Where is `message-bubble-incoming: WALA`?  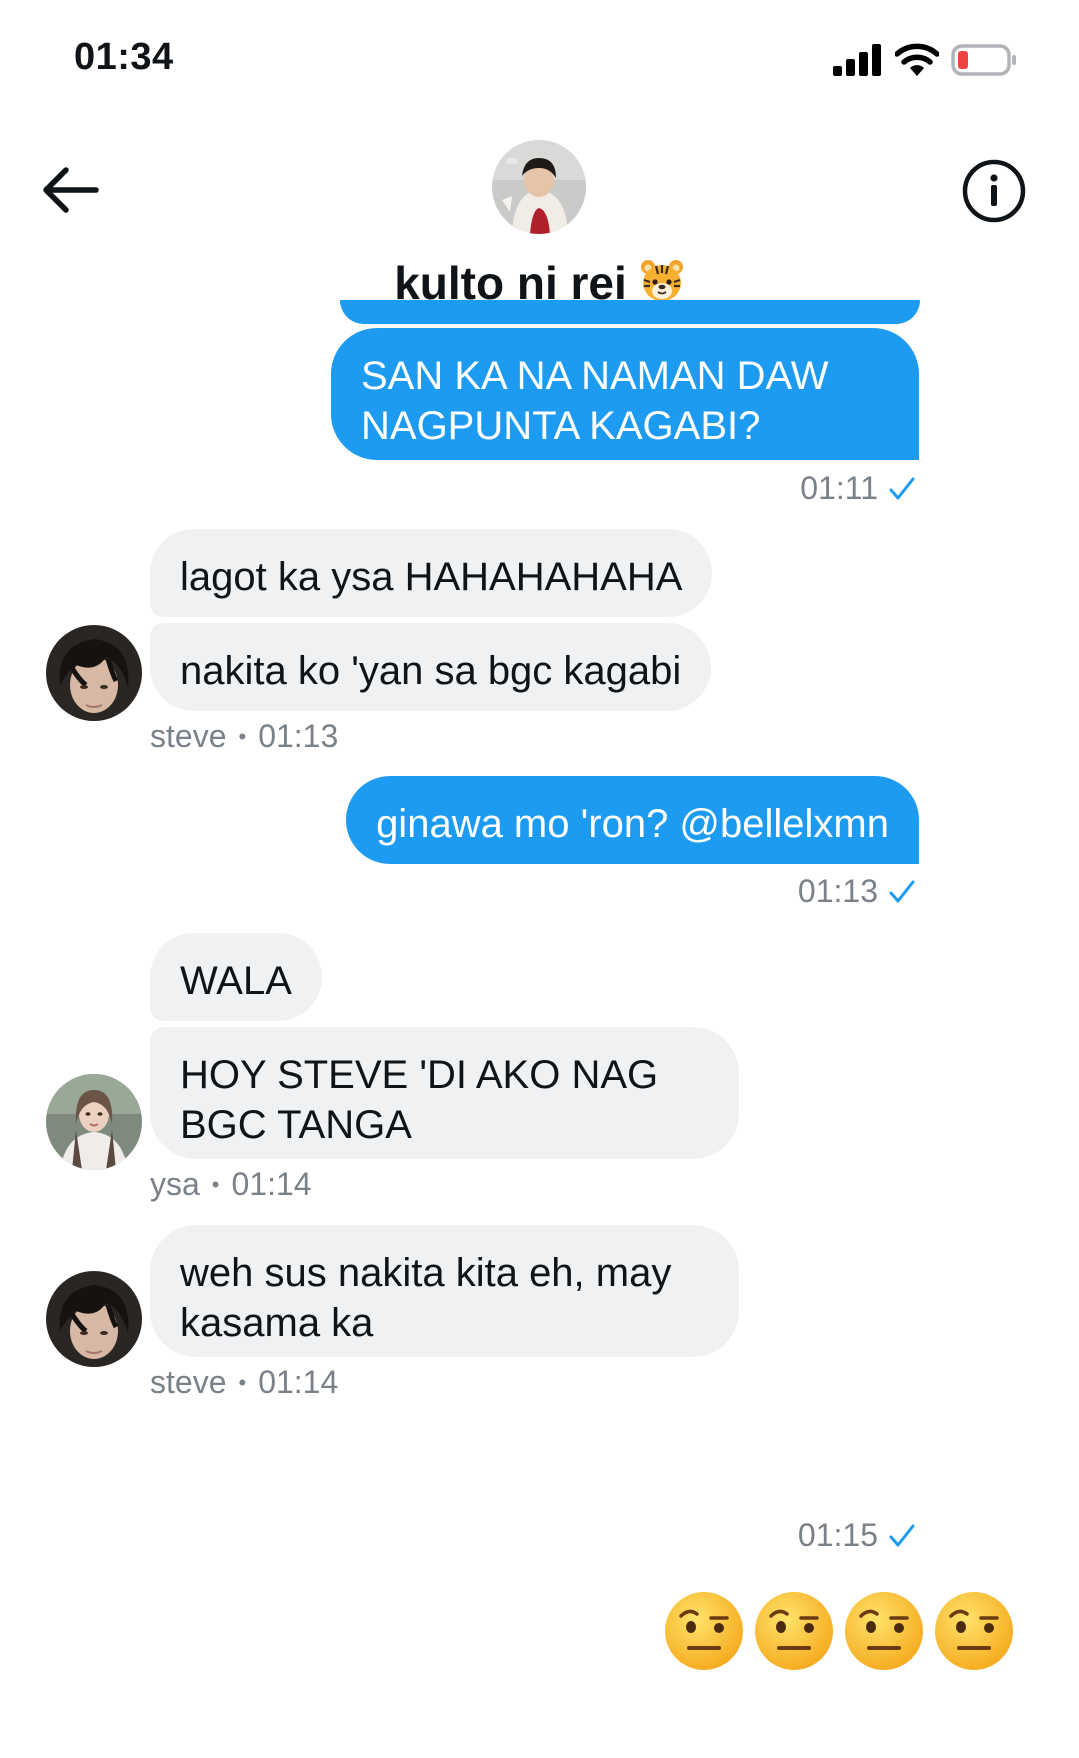
message-bubble-incoming: WALA is located at coordinates (236, 977).